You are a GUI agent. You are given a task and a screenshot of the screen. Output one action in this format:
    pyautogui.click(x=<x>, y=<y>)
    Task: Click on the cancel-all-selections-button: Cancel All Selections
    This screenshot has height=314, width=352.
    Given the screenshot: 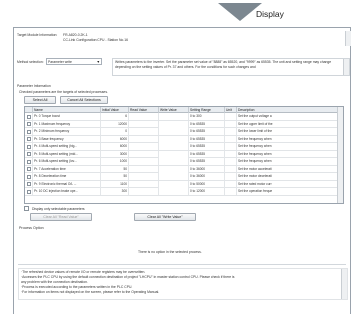 What is the action you would take?
    pyautogui.click(x=84, y=100)
    